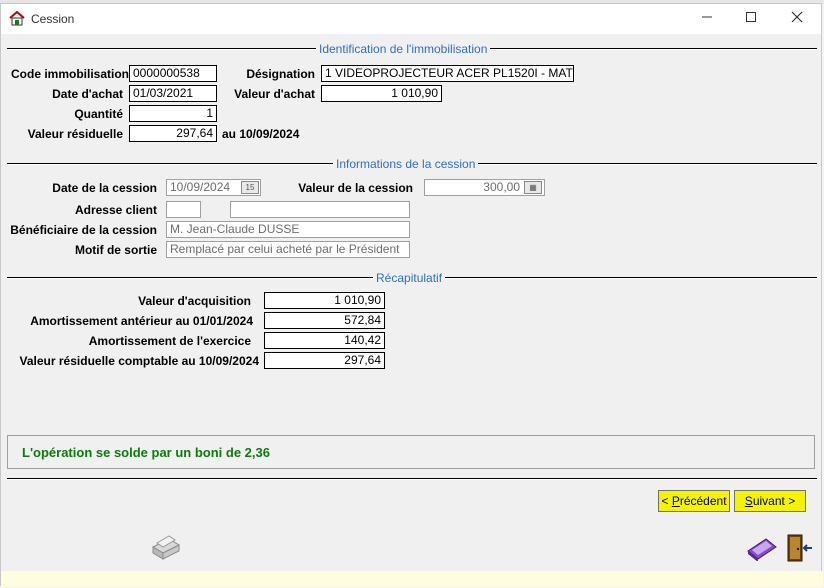 Image resolution: width=824 pixels, height=588 pixels. I want to click on valeur-residuelle-comptable-field: 297,64, so click(324, 360).